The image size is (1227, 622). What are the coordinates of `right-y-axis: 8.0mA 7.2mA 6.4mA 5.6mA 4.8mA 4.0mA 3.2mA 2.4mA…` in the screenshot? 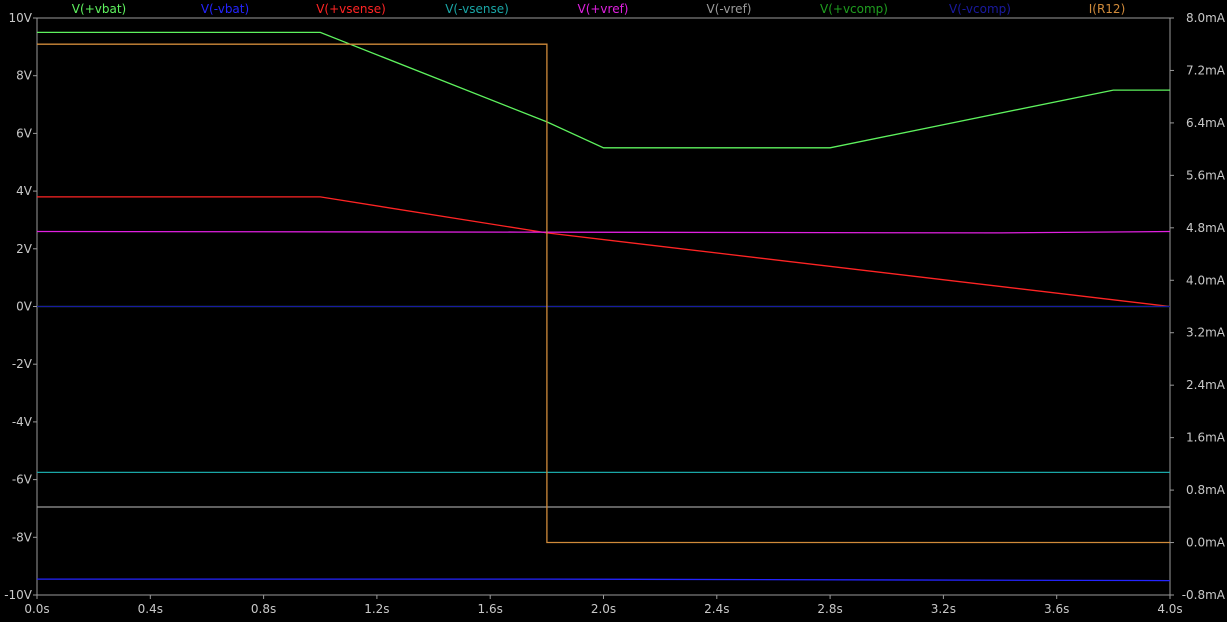 It's located at (1198, 306).